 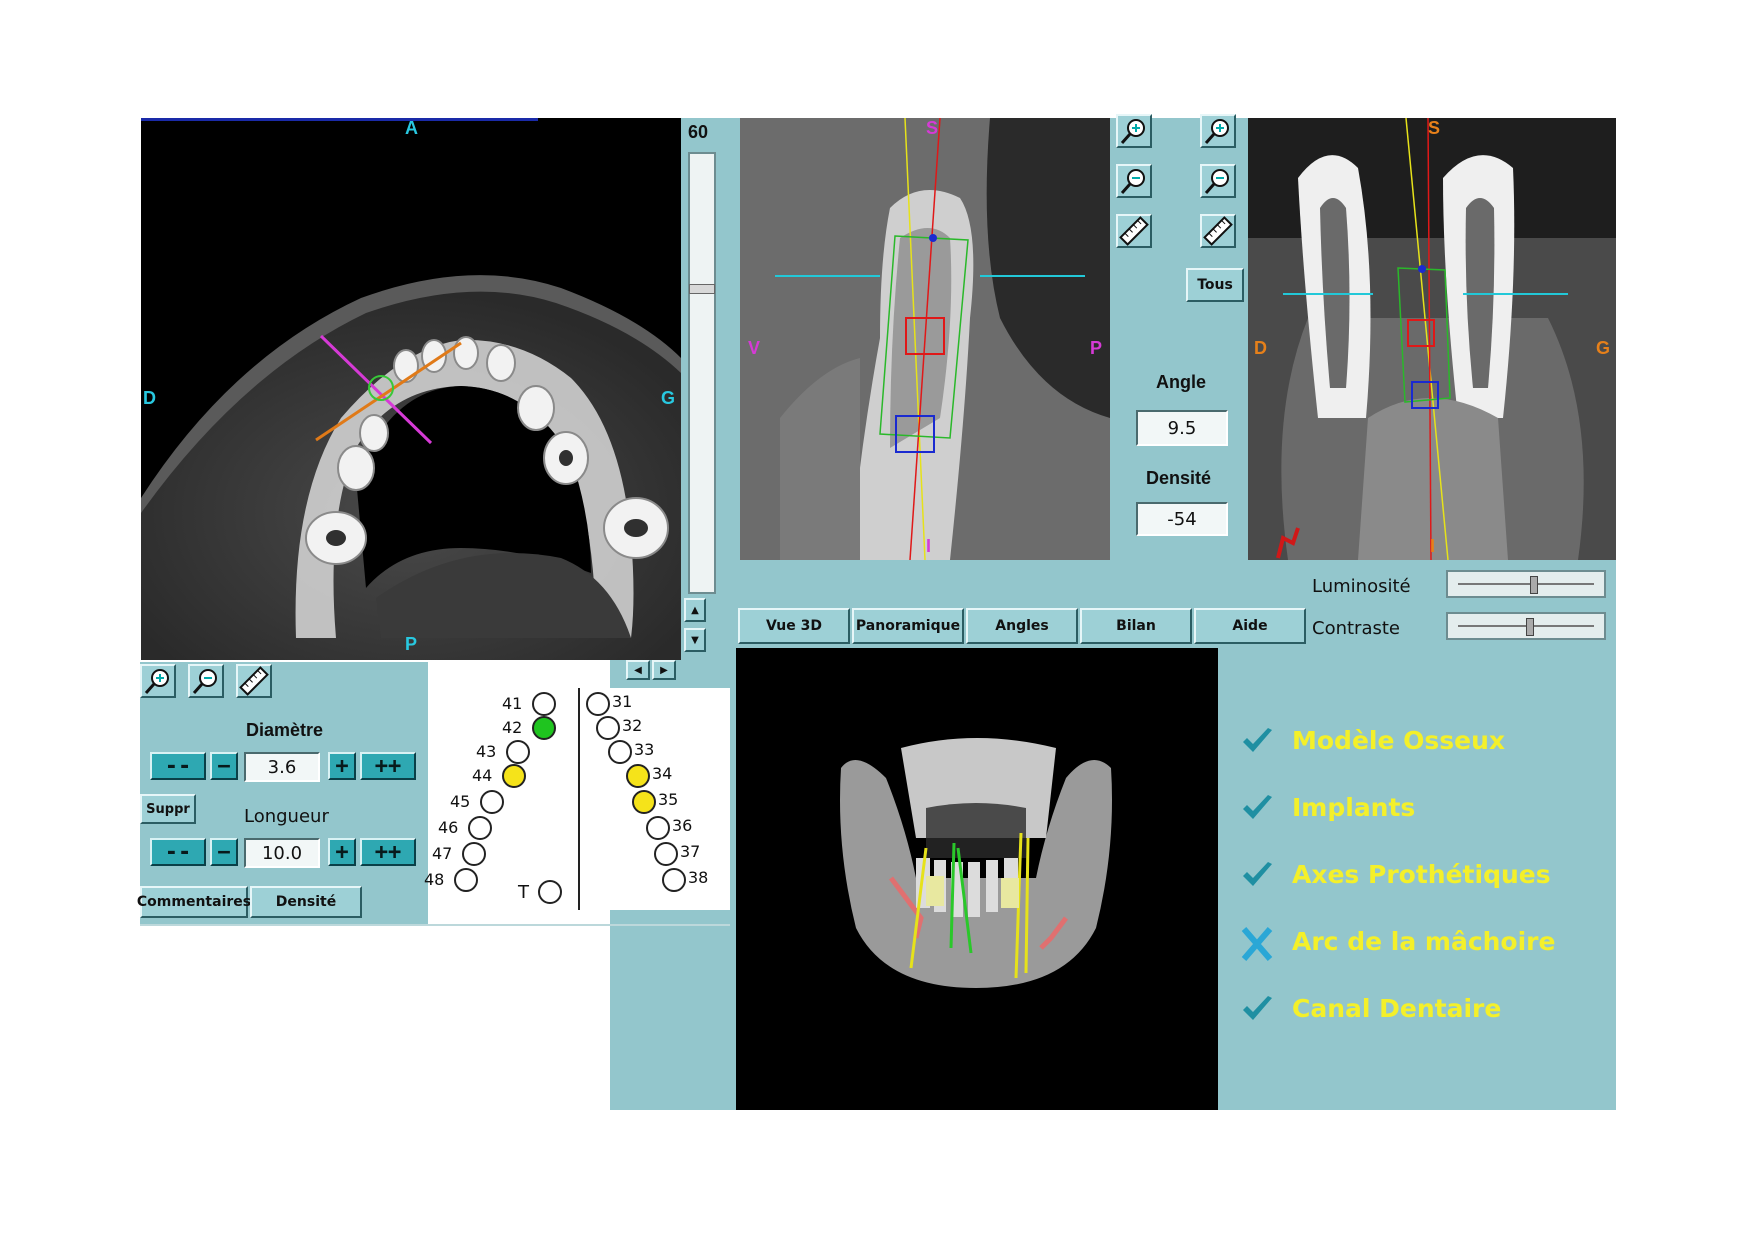 What do you see at coordinates (544, 728) in the screenshot?
I see `tooth-42-selector` at bounding box center [544, 728].